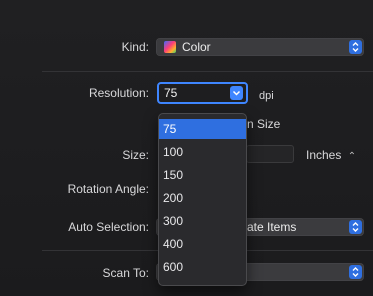 This screenshot has width=373, height=296. What do you see at coordinates (118, 93) in the screenshot?
I see `resolution-label: Resolution:` at bounding box center [118, 93].